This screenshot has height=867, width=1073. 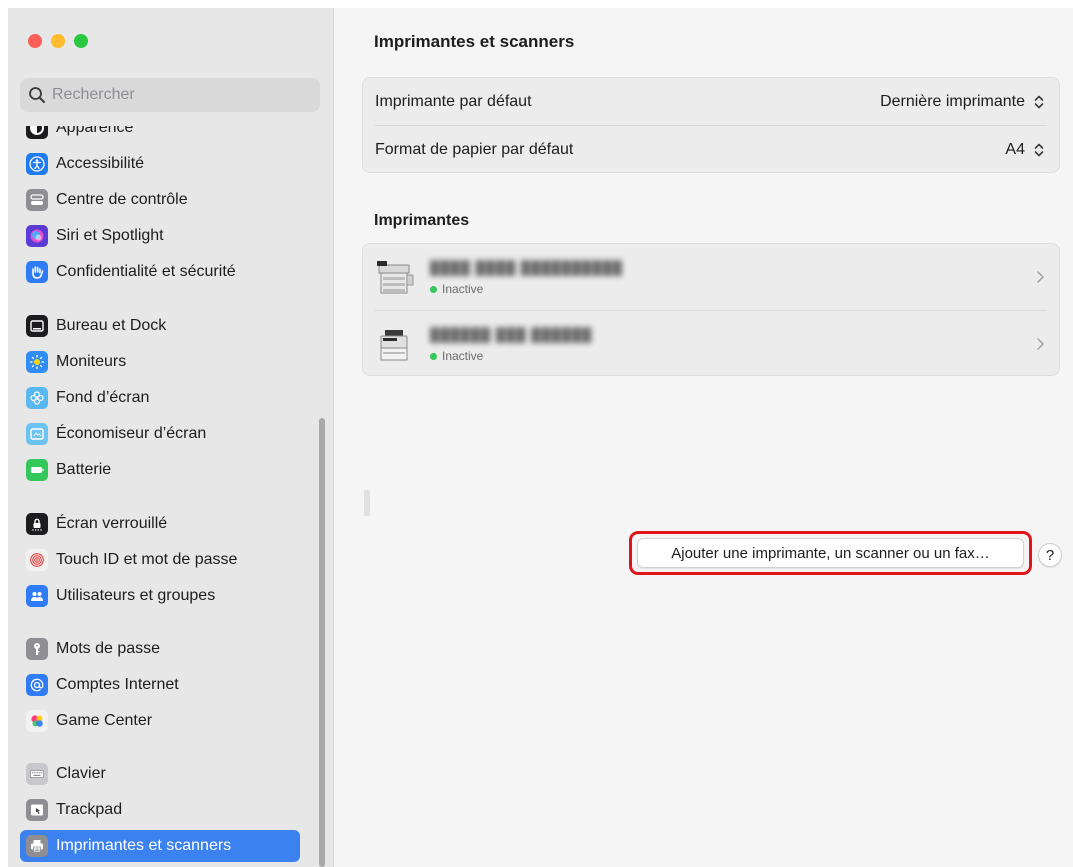 What do you see at coordinates (160, 362) in the screenshot?
I see `sidebar-item-moniteurs: Moniteurs` at bounding box center [160, 362].